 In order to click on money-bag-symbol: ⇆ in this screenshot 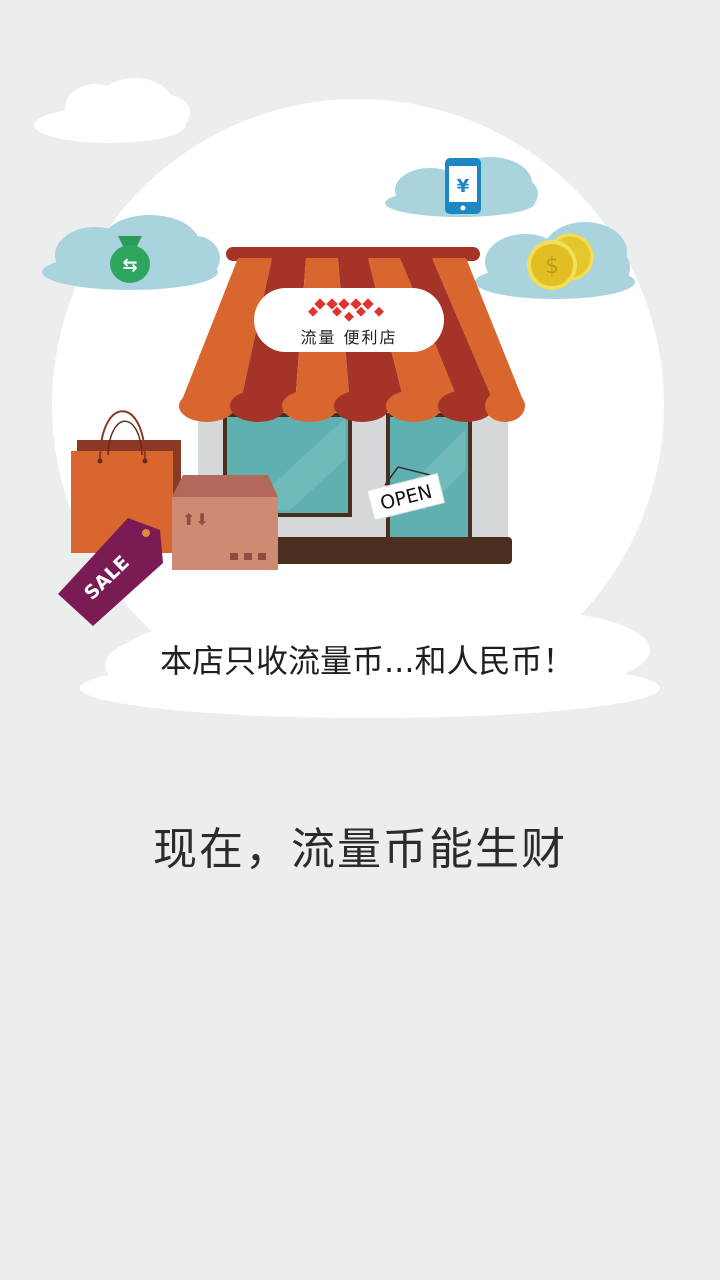, I will do `click(129, 265)`.